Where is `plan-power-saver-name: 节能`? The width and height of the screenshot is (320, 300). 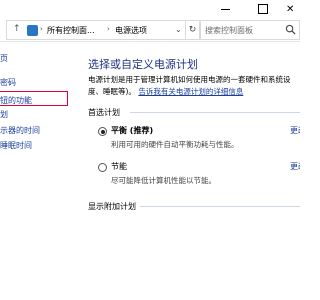
plan-power-saver-name: 节能 is located at coordinates (119, 166).